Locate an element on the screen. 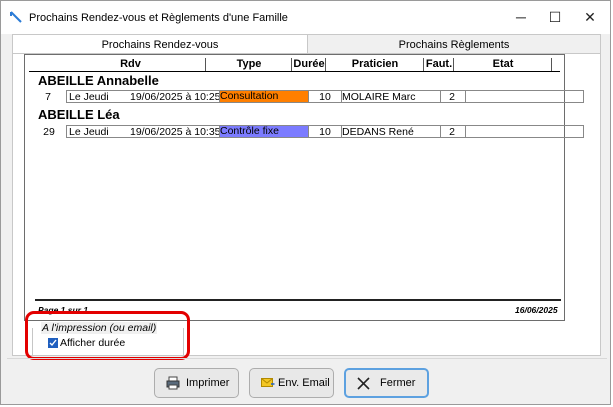 This screenshot has width=613, height=407. fermer-label: Fermer is located at coordinates (398, 383).